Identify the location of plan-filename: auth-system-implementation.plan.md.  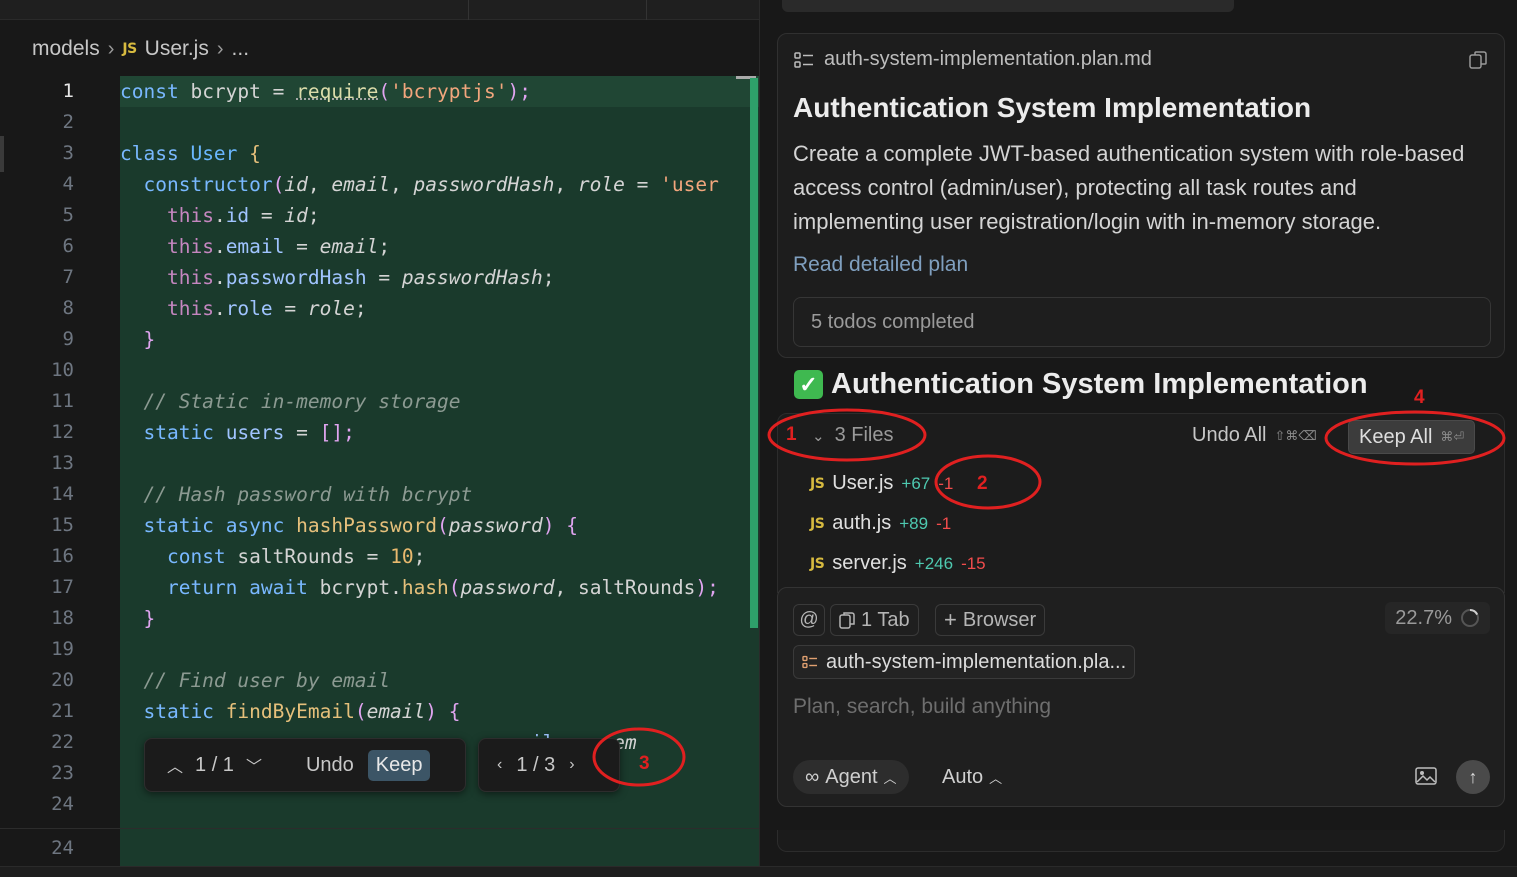
(988, 59).